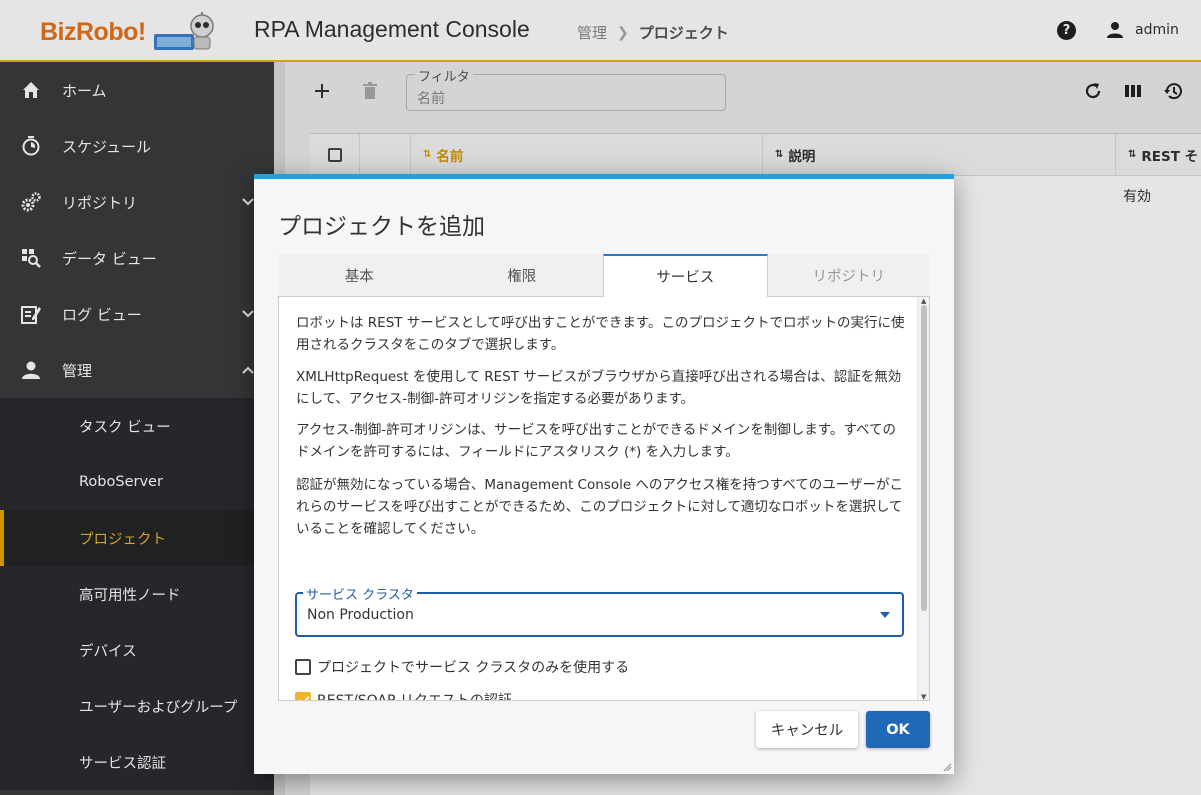 Image resolution: width=1201 pixels, height=795 pixels. Describe the element at coordinates (303, 667) in the screenshot. I see `cluster-only-checkbox` at that location.